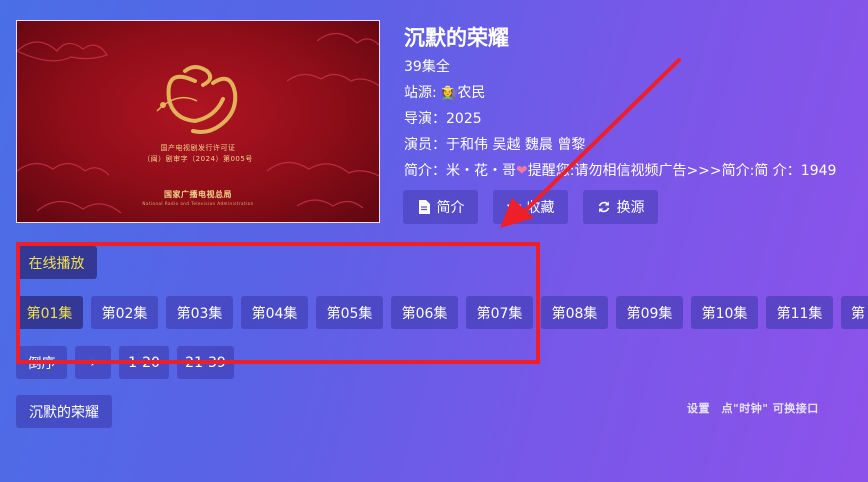 This screenshot has width=868, height=482. I want to click on refresh-icon, so click(603, 207).